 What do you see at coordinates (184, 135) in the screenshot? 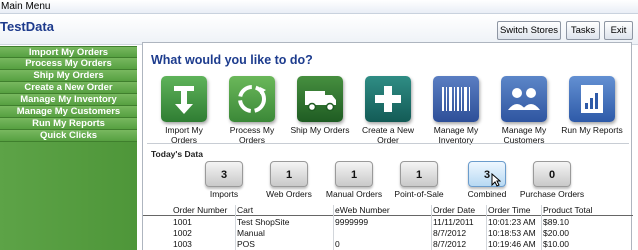
I see `tile-label: Import My Orders` at bounding box center [184, 135].